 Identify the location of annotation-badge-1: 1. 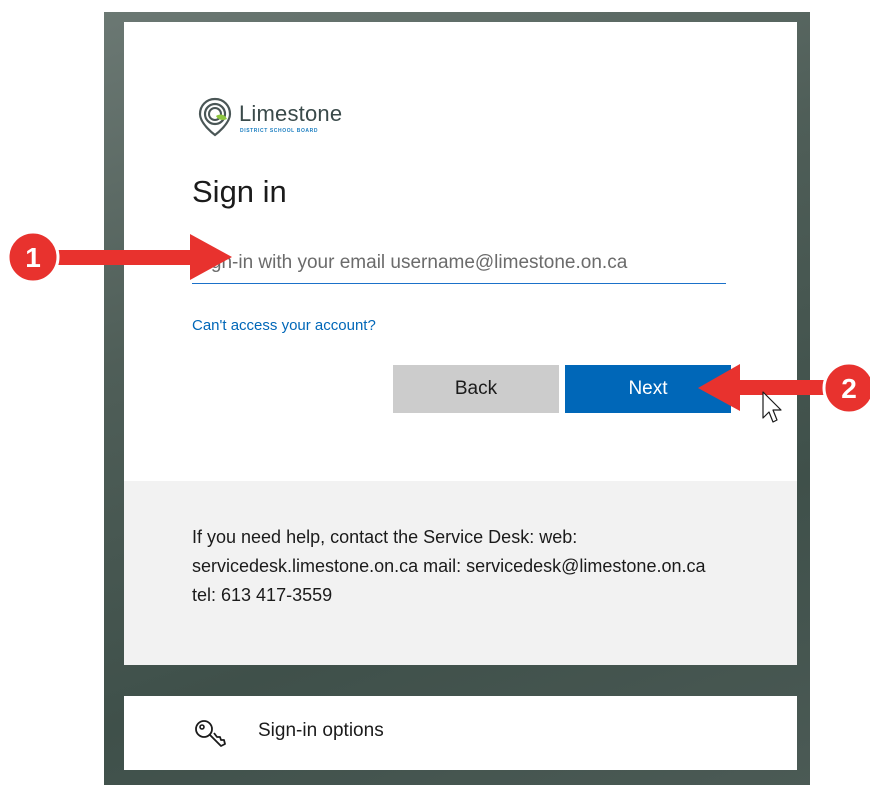
(33, 257).